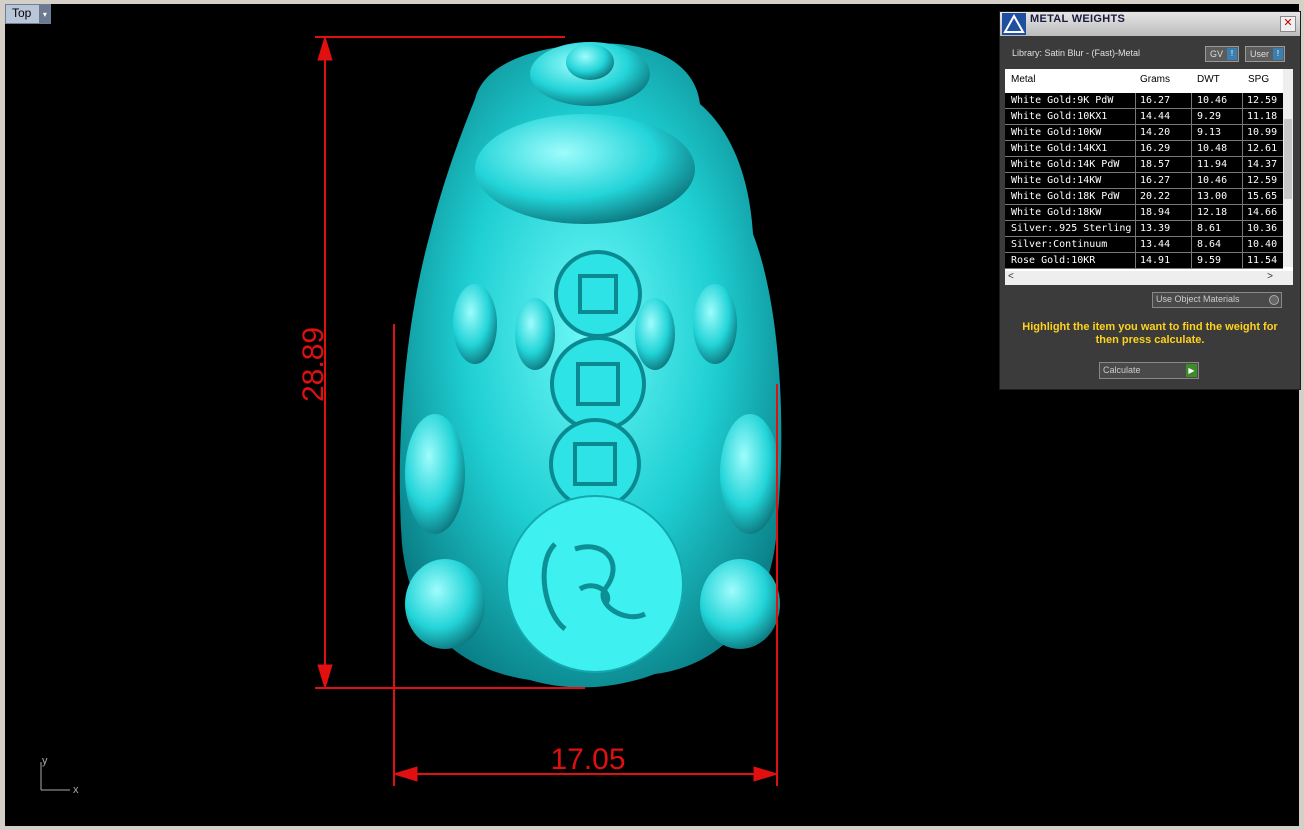 Image resolution: width=1304 pixels, height=830 pixels. Describe the element at coordinates (1270, 276) in the screenshot. I see `scroll-right-icon: >` at that location.